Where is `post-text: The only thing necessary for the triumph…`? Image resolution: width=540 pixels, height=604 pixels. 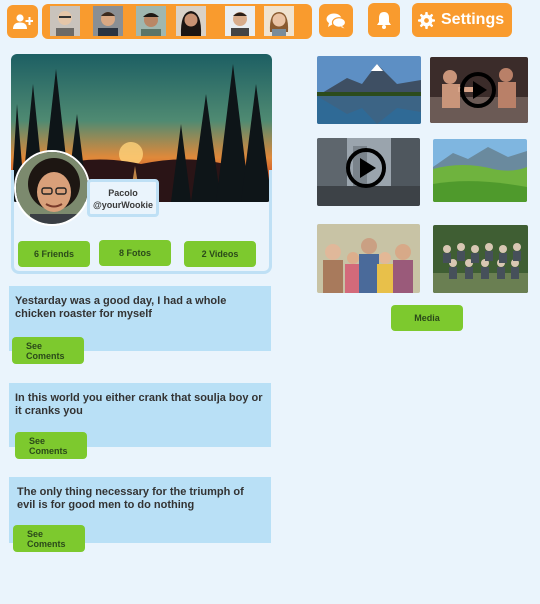
post-text: The only thing necessary for the triumph… is located at coordinates (130, 498).